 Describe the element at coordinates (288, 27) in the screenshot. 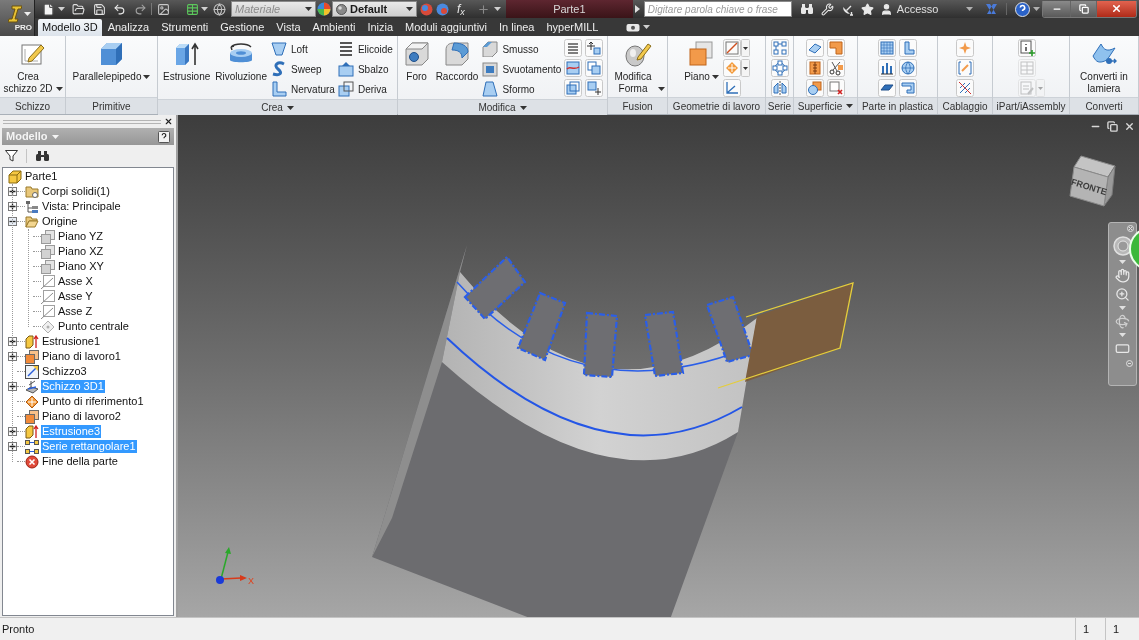

I see `ribbon-tab: Vista` at that location.